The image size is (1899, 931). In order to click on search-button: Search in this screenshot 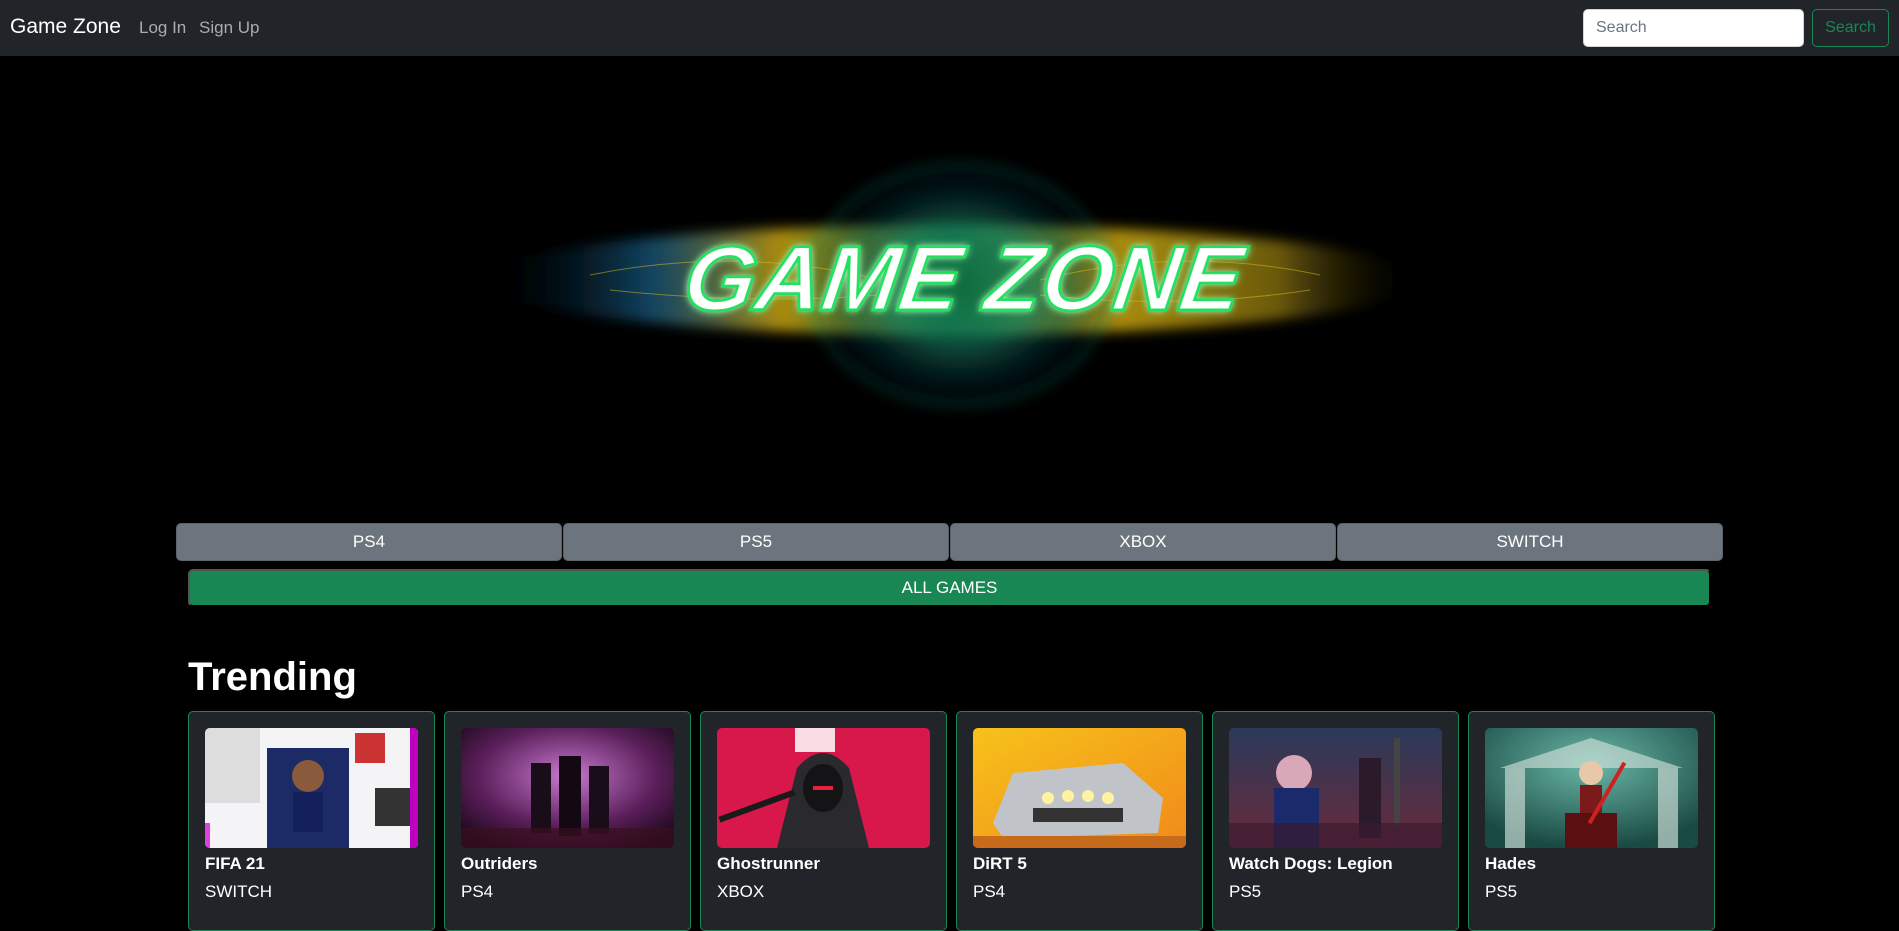, I will do `click(1850, 28)`.